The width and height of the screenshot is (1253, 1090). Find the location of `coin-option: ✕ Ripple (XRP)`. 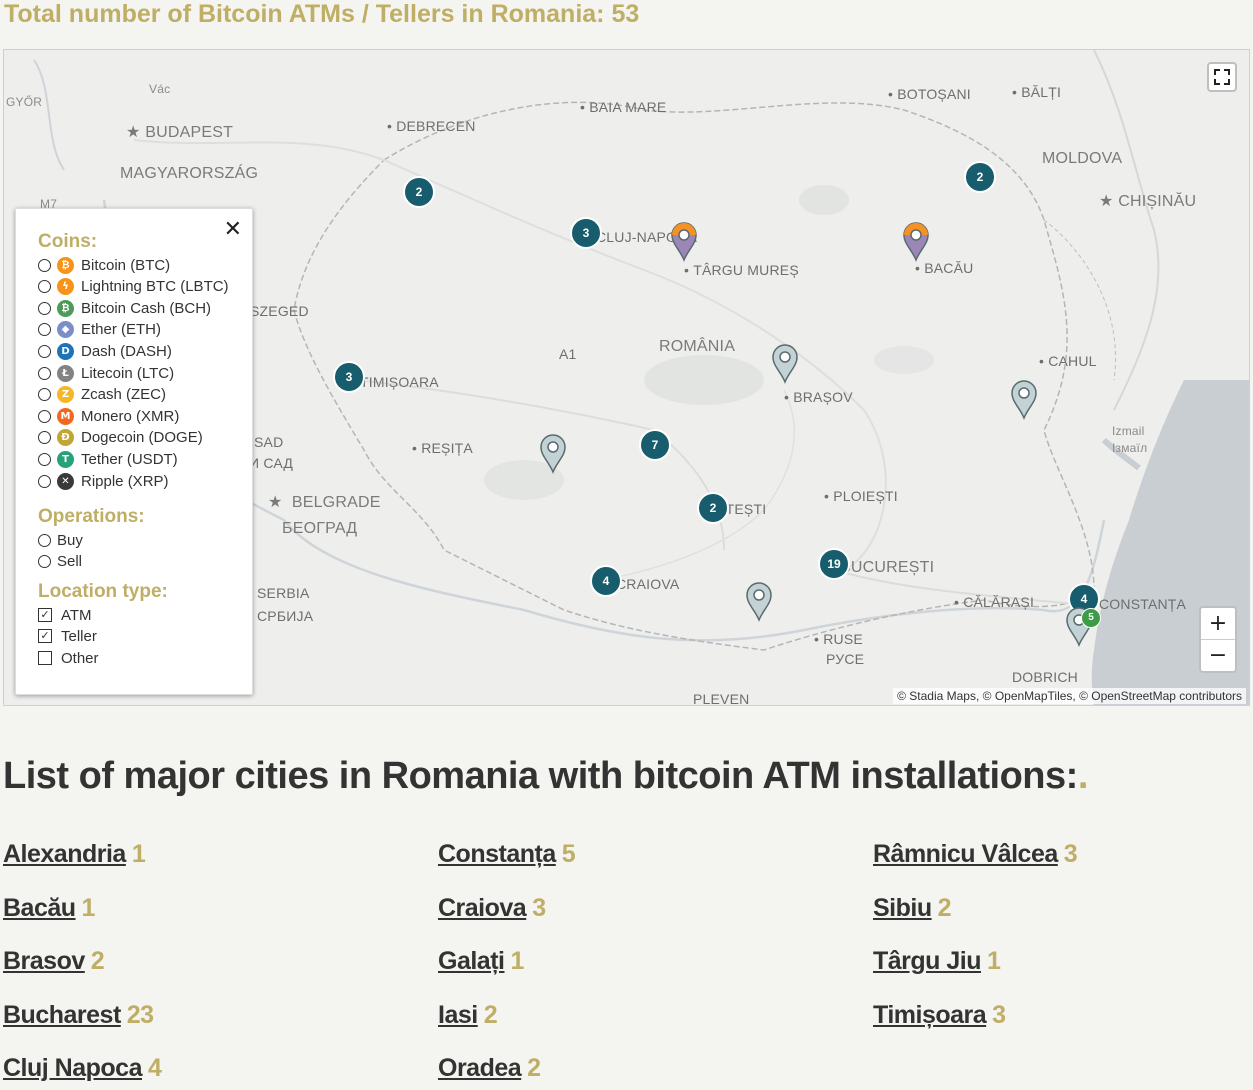

coin-option: ✕ Ripple (XRP) is located at coordinates (103, 481).